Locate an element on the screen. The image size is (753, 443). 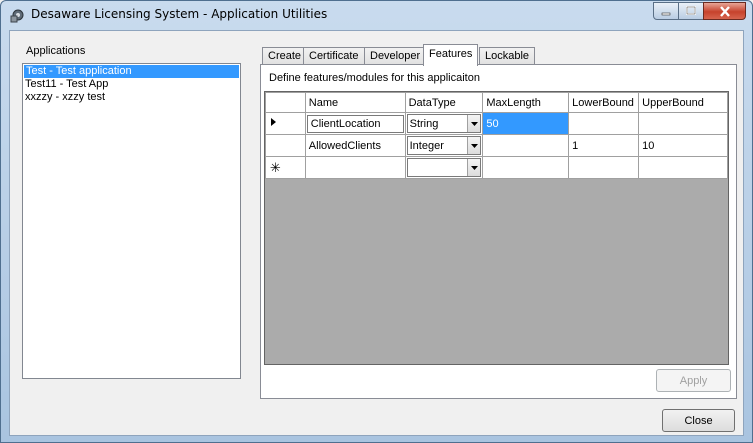
cell-upperbound: 10 is located at coordinates (683, 145).